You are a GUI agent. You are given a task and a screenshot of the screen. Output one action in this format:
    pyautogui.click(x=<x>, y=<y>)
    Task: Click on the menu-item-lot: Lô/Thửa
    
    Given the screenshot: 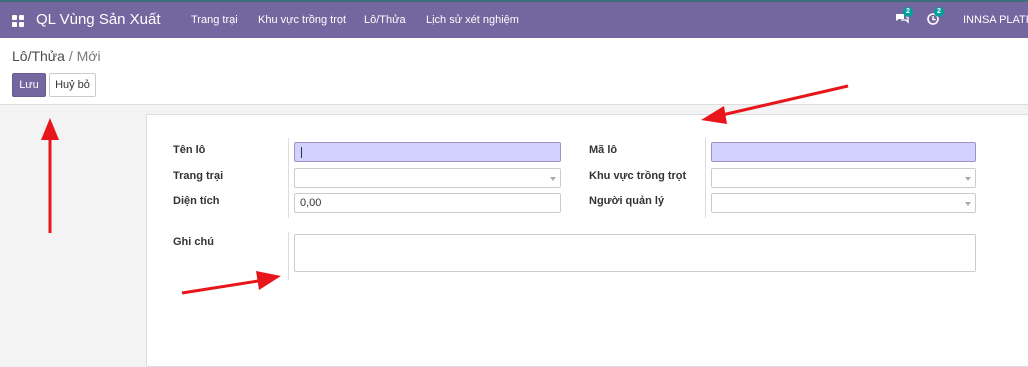 What is the action you would take?
    pyautogui.click(x=385, y=20)
    